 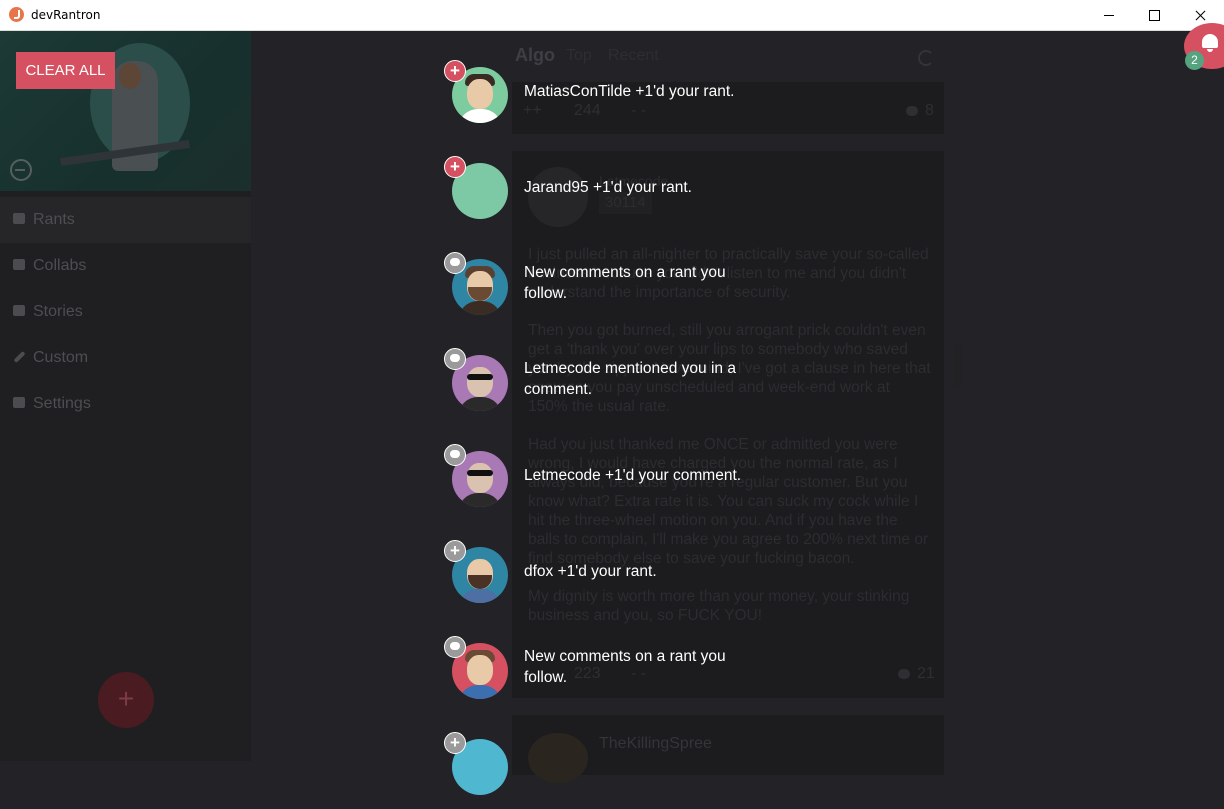 What do you see at coordinates (612, 15) in the screenshot?
I see `title-bar: devRantron` at bounding box center [612, 15].